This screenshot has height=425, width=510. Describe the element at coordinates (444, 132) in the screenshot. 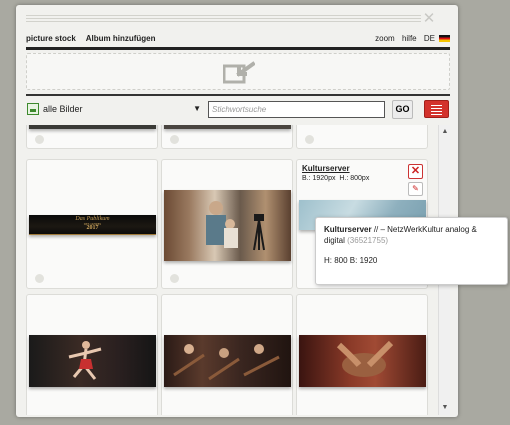

I see `scroll-up-icon: ▲` at that location.